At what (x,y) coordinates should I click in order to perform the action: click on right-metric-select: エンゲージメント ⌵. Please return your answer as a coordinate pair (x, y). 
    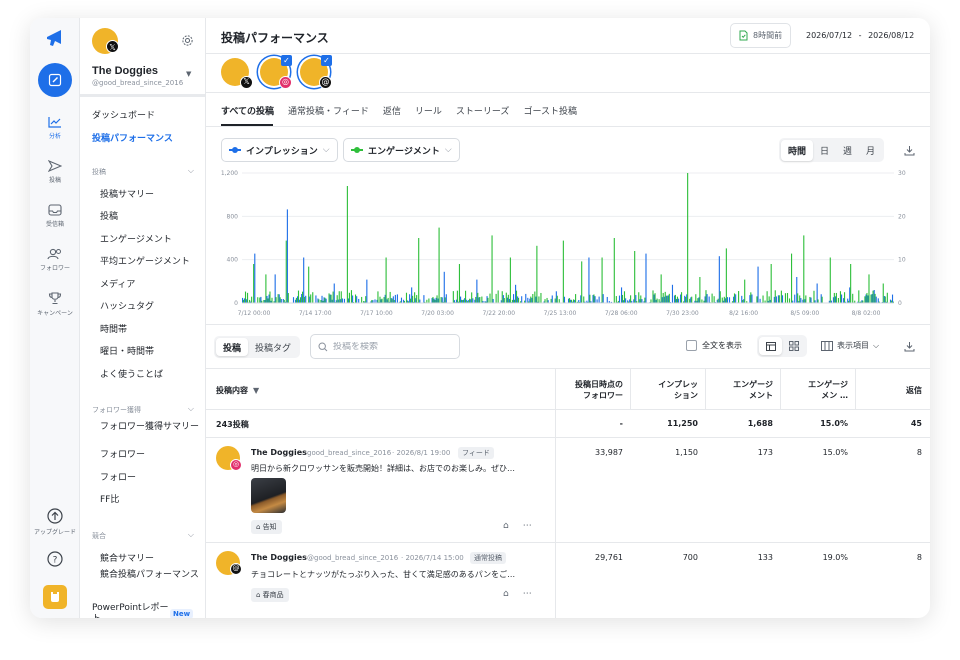
    Looking at the image, I should click on (401, 150).